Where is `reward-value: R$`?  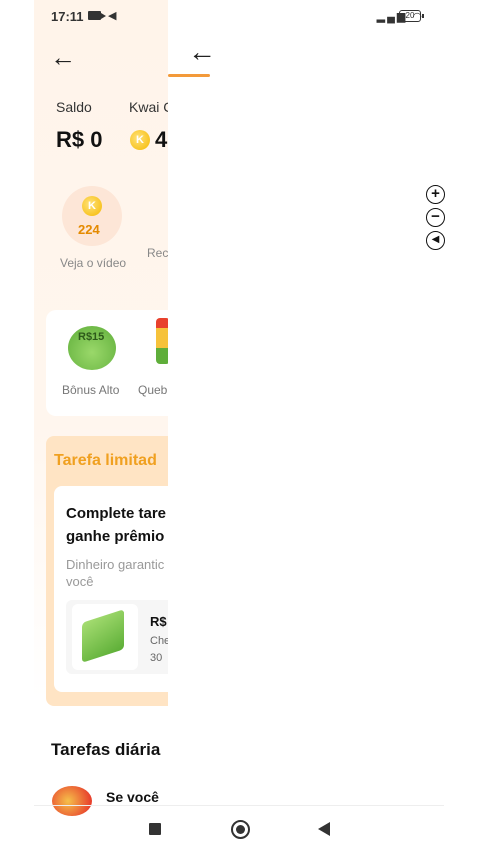 reward-value: R$ is located at coordinates (158, 621).